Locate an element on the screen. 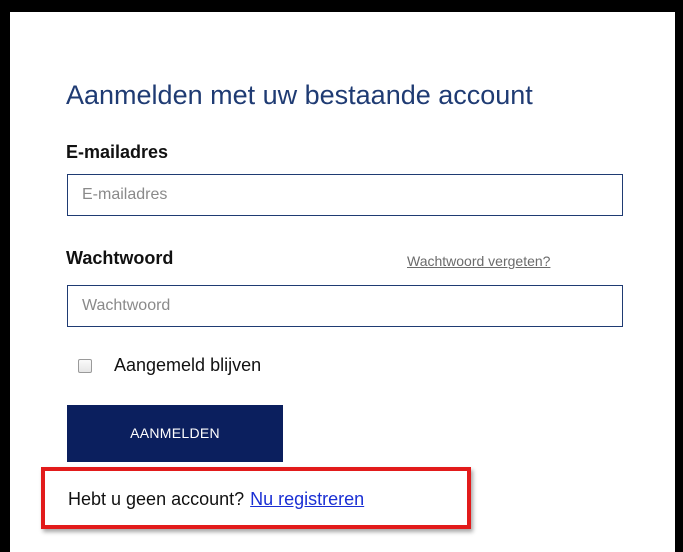  remember-me-checkbox is located at coordinates (85, 365).